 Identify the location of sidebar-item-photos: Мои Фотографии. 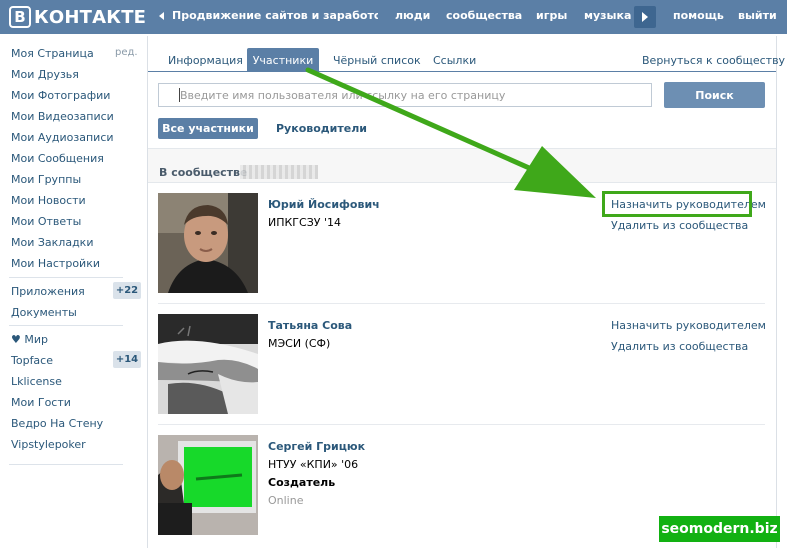
(60, 95).